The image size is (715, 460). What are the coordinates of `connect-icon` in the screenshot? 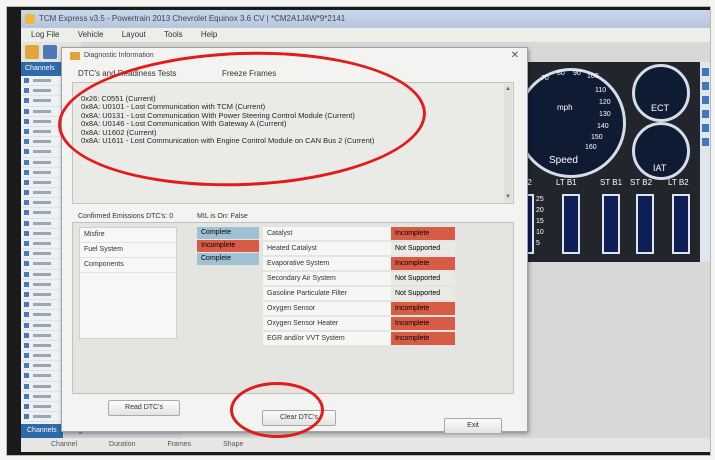 It's located at (50, 52).